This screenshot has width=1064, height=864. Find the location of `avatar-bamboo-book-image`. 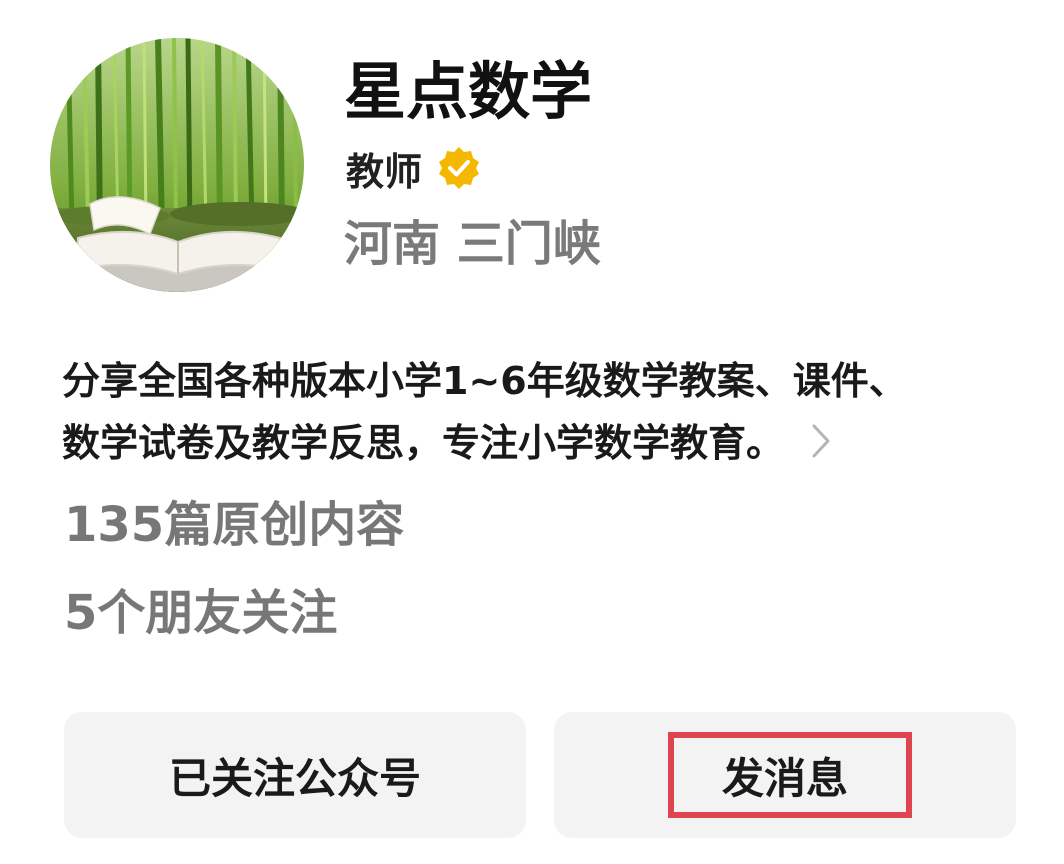

avatar-bamboo-book-image is located at coordinates (177, 165).